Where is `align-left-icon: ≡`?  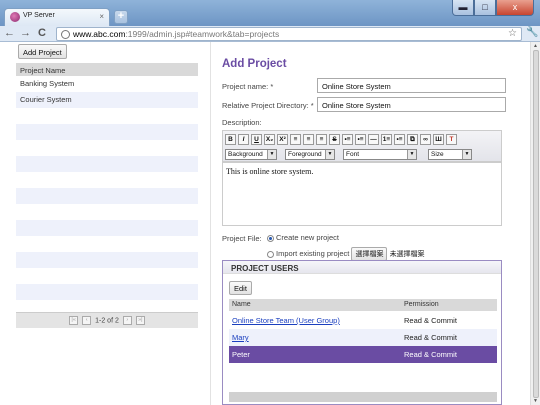
align-left-icon: ≡ is located at coordinates (295, 139).